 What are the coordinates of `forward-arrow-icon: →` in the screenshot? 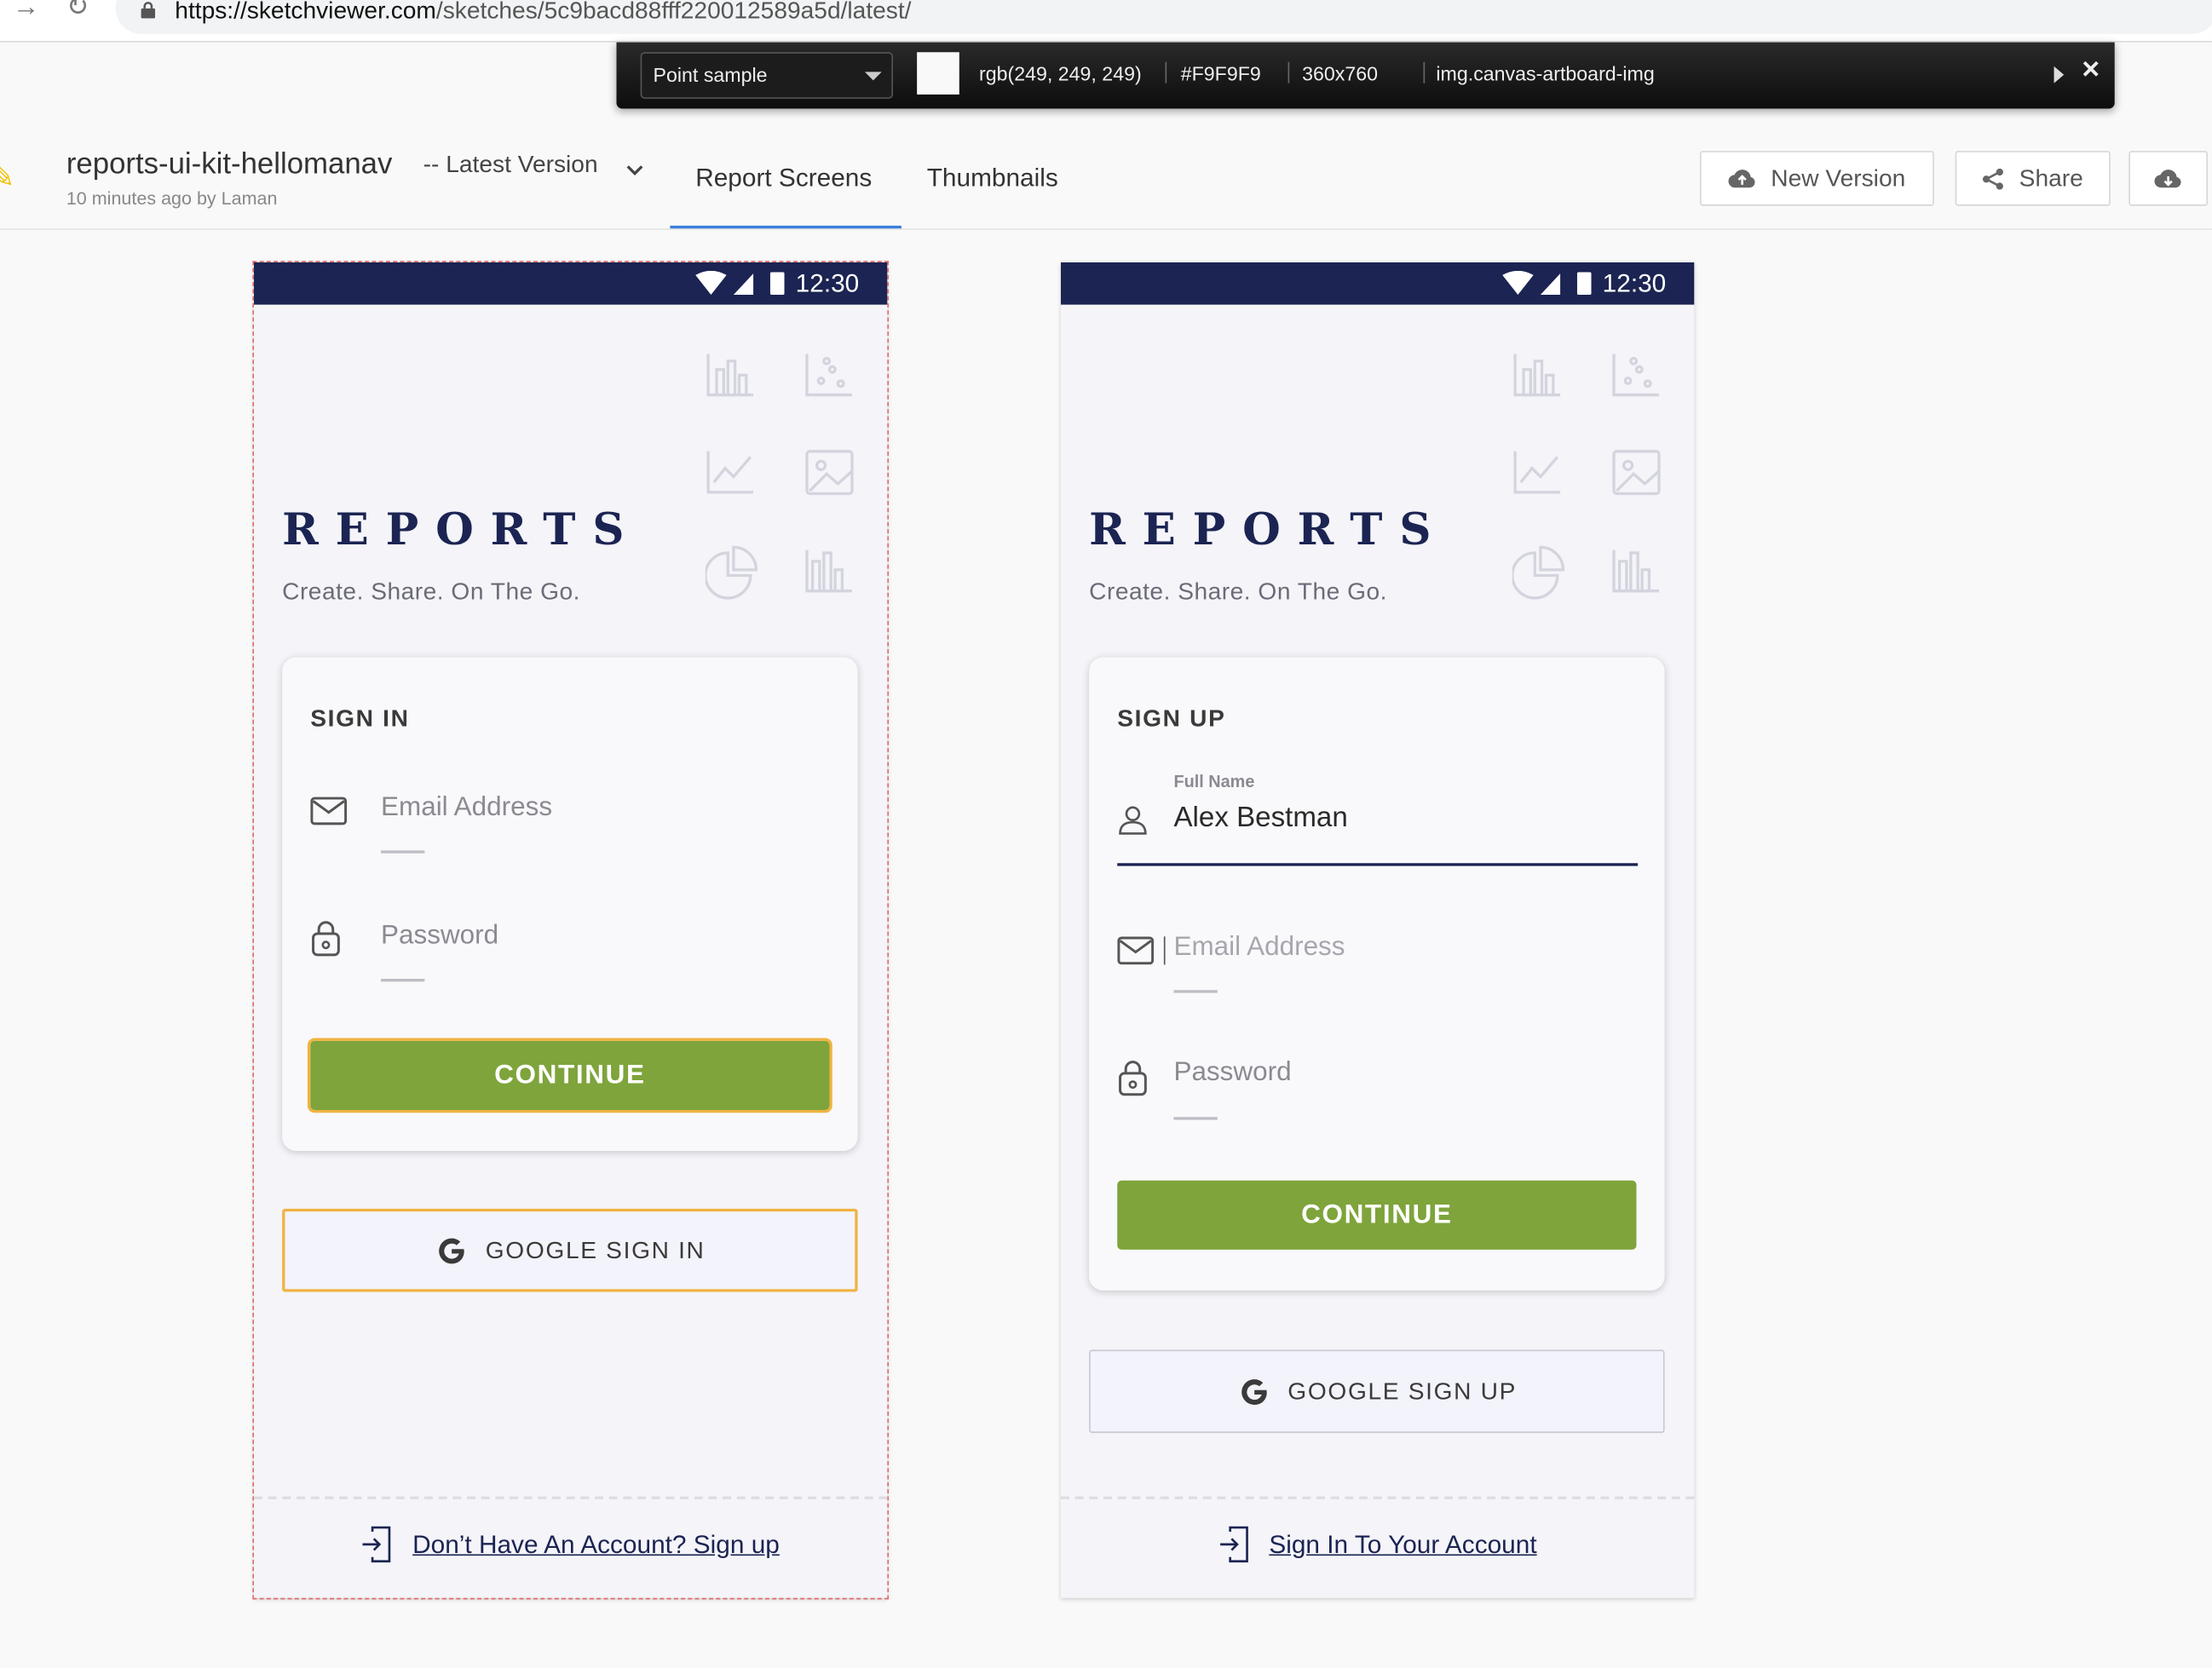 It's located at (26, 10).